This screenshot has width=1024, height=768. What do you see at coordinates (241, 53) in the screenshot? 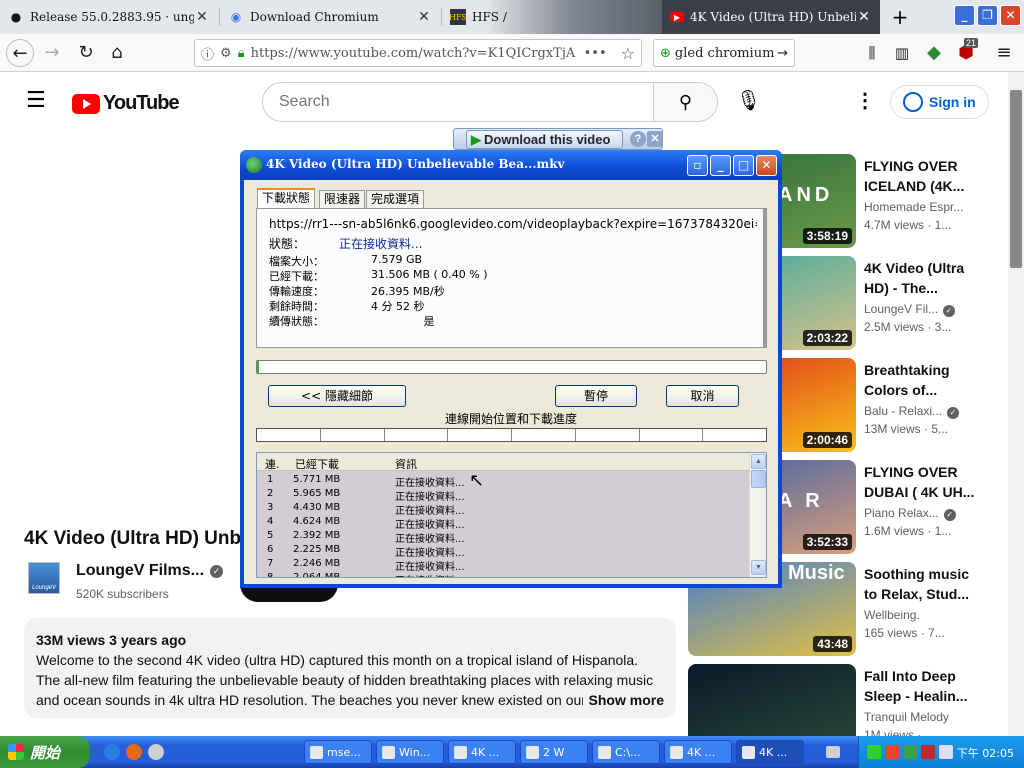
I see `lock-icon: 🔒︎` at bounding box center [241, 53].